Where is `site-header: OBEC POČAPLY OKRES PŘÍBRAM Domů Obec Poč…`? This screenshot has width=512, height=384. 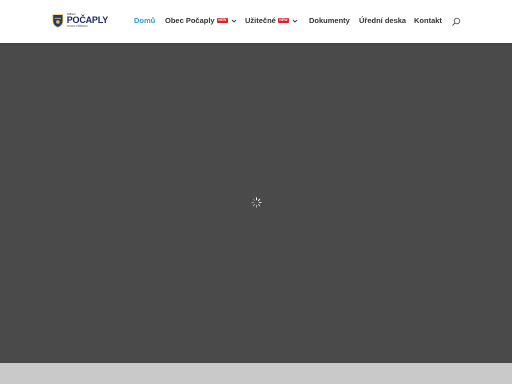
site-header: OBEC POČAPLY OKRES PŘÍBRAM Domů Obec Poč… is located at coordinates (256, 21).